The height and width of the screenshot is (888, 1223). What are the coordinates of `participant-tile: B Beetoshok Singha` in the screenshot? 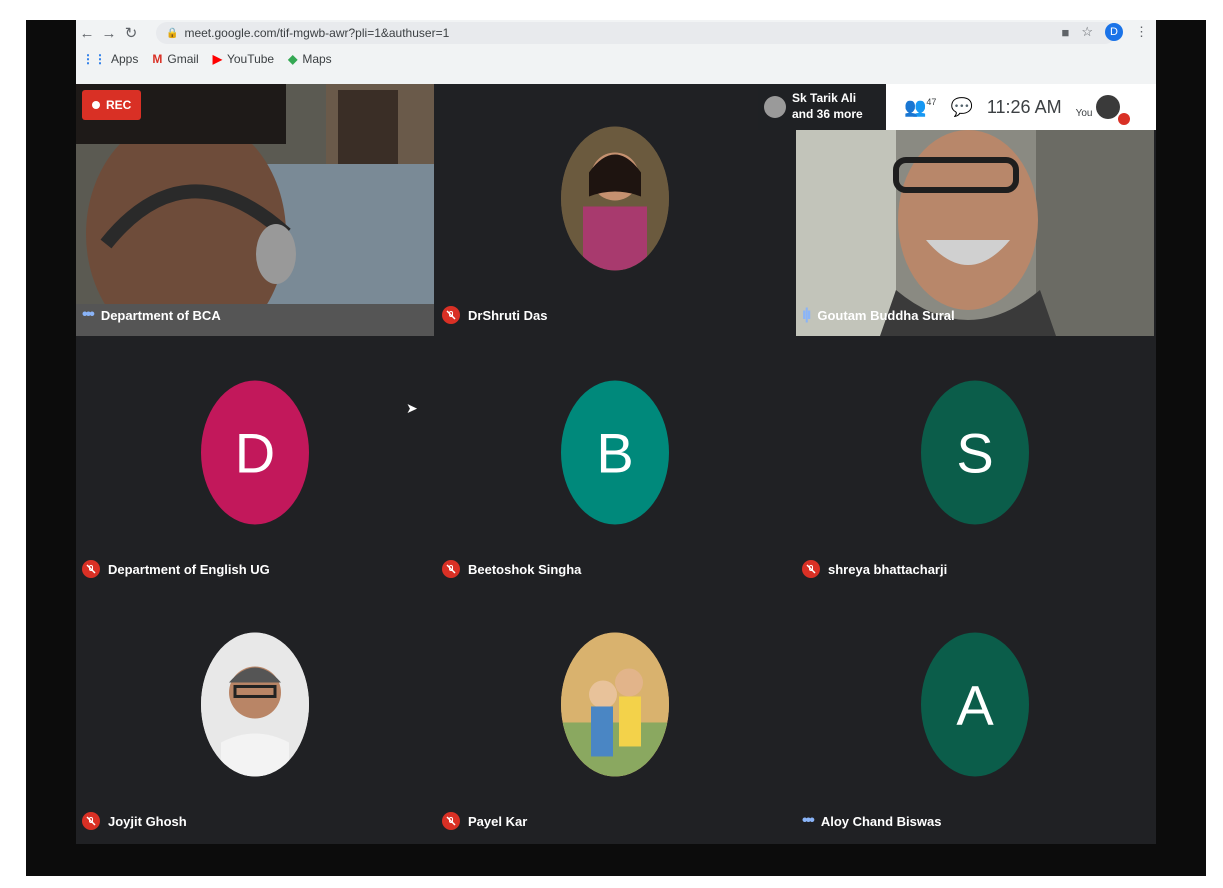 It's located at (615, 464).